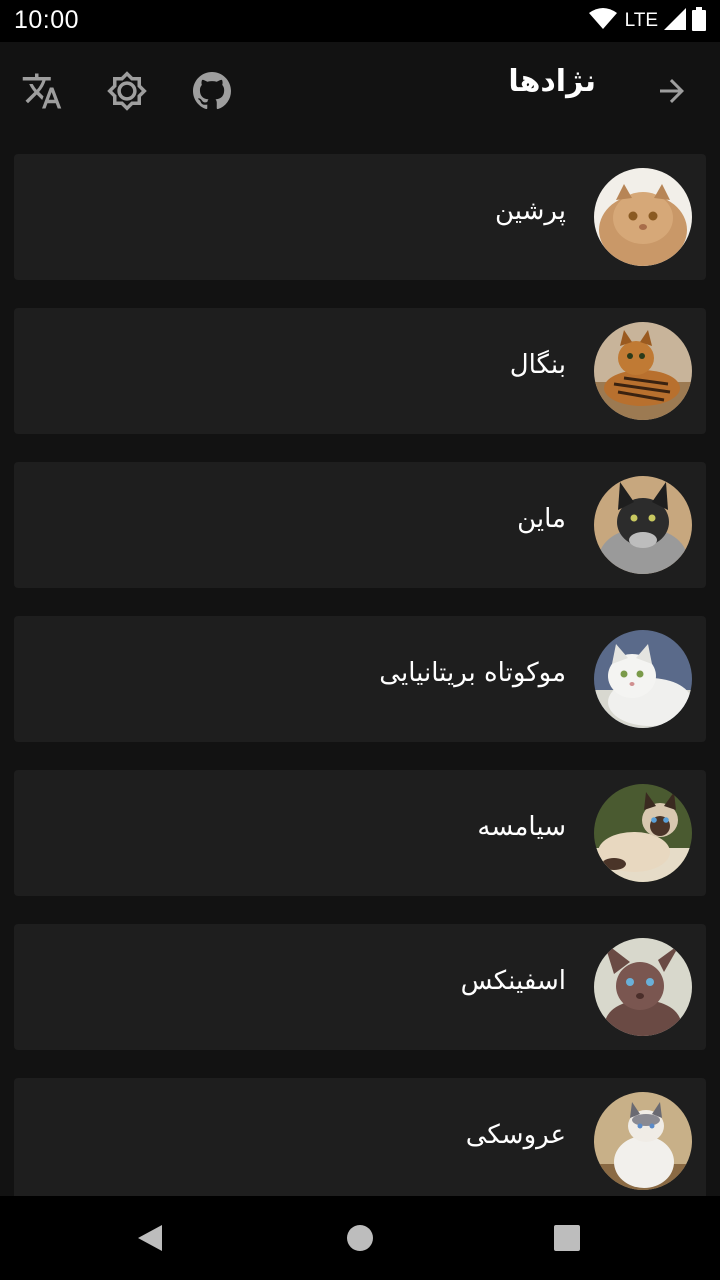 This screenshot has height=1280, width=720. I want to click on status-icons: LTE, so click(647, 21).